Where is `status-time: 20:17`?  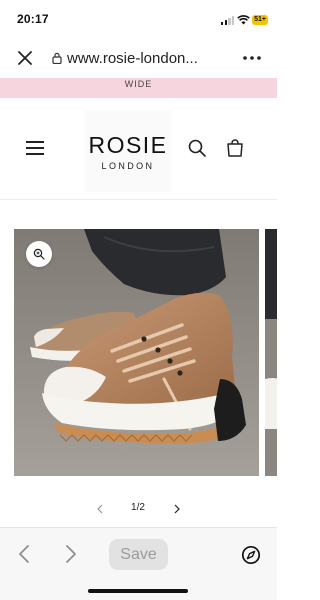
status-time: 20:17 is located at coordinates (33, 19).